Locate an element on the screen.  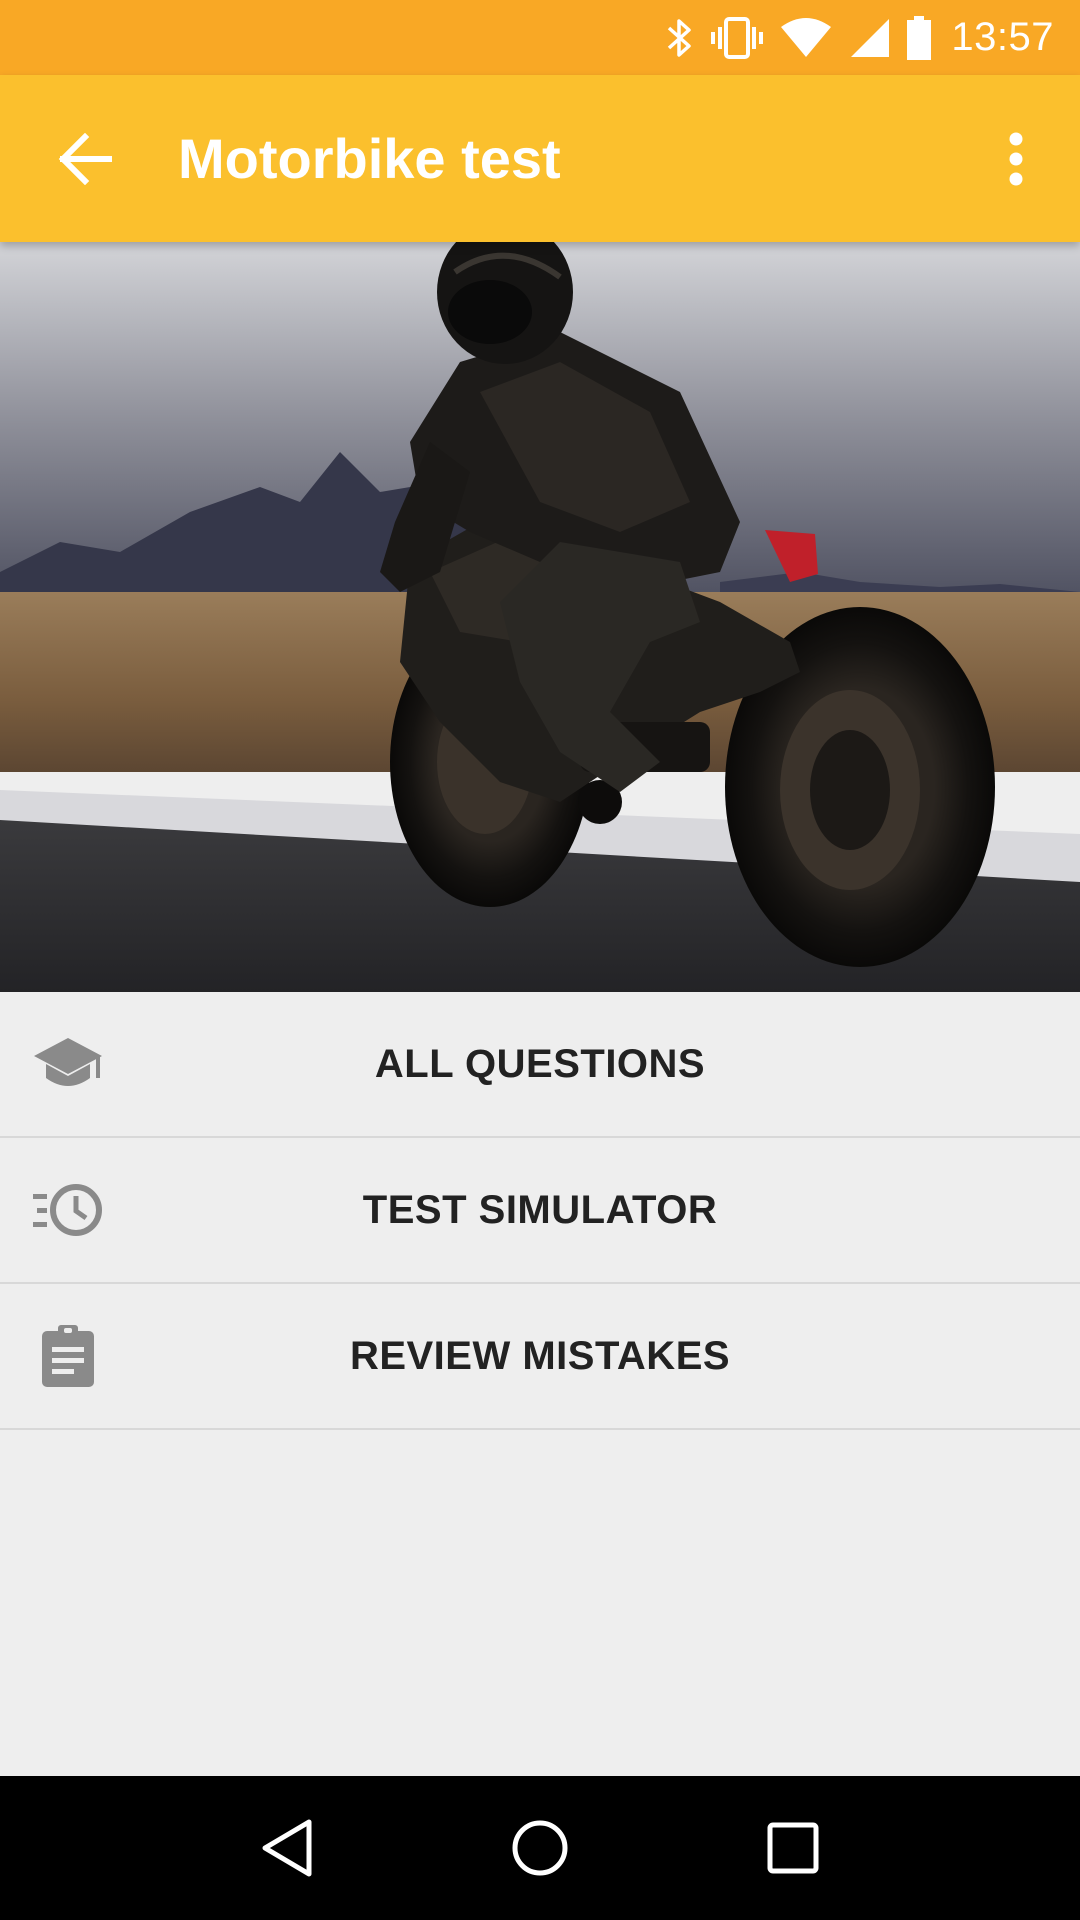
back-button is located at coordinates (85, 159).